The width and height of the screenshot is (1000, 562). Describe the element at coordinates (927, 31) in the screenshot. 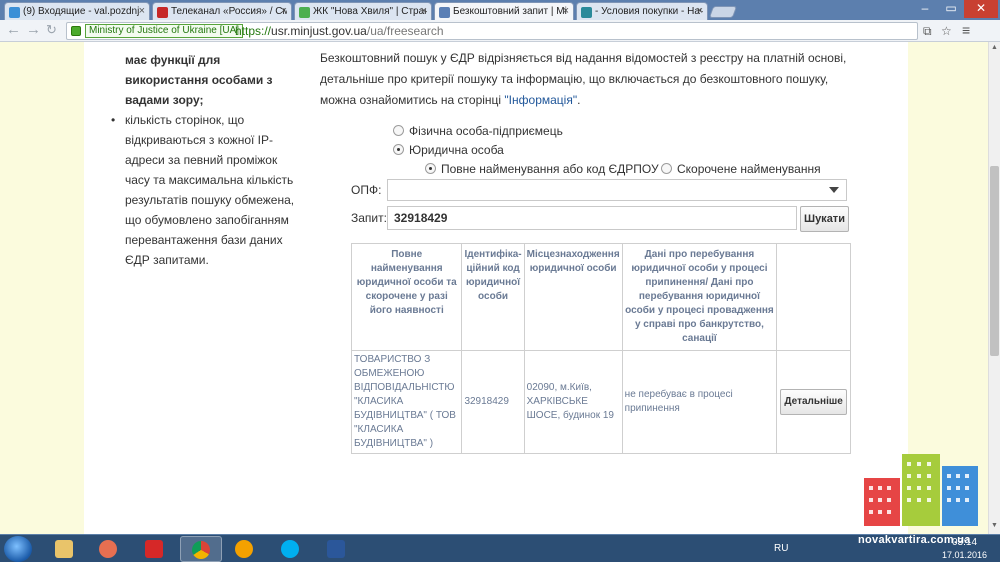

I see `translate-icon: ⧉` at that location.